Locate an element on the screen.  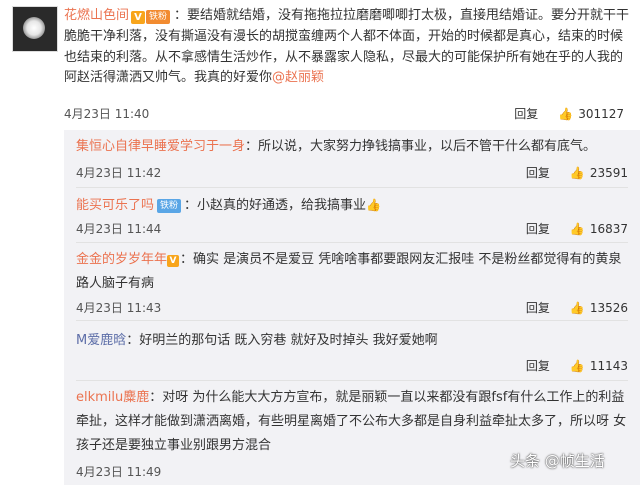
reply-actions: 回复 👍 23591 is located at coordinates (577, 172).